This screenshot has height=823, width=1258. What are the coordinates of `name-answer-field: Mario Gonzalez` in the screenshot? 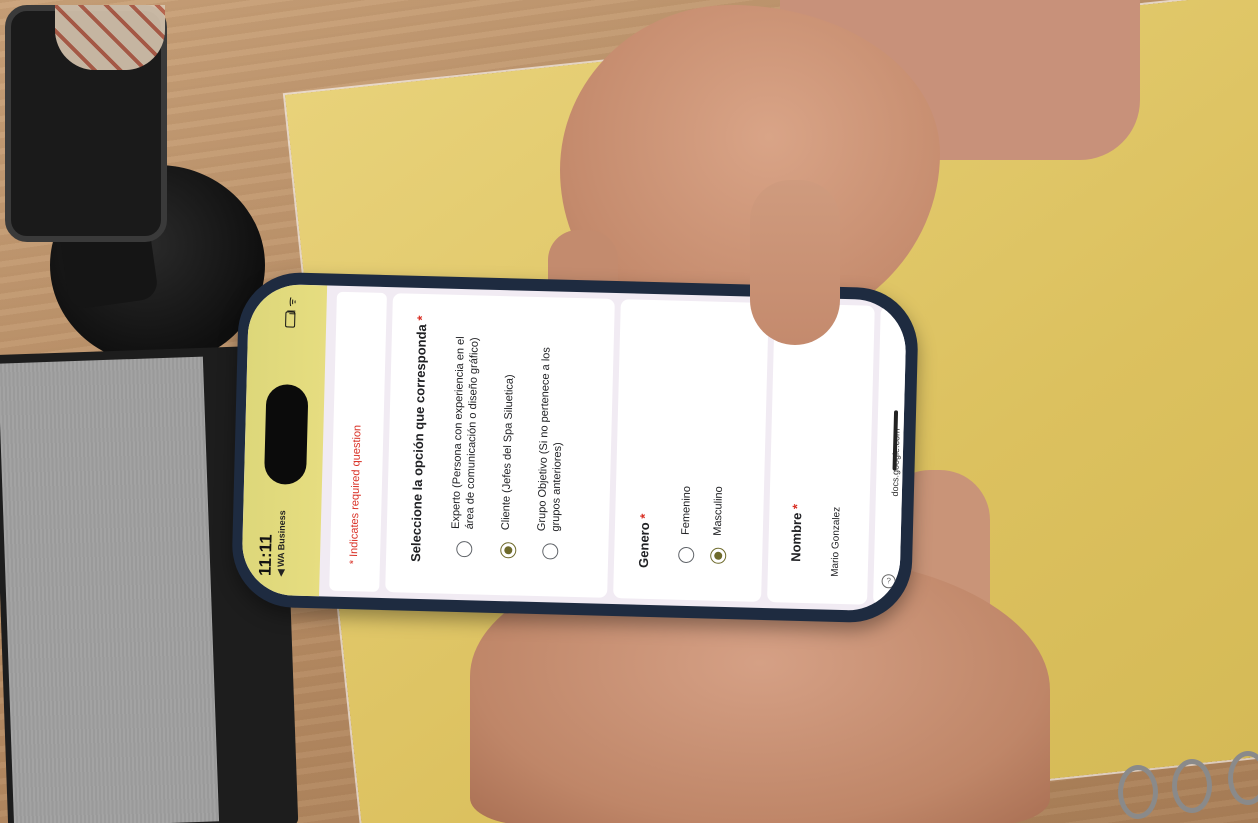 It's located at (836, 542).